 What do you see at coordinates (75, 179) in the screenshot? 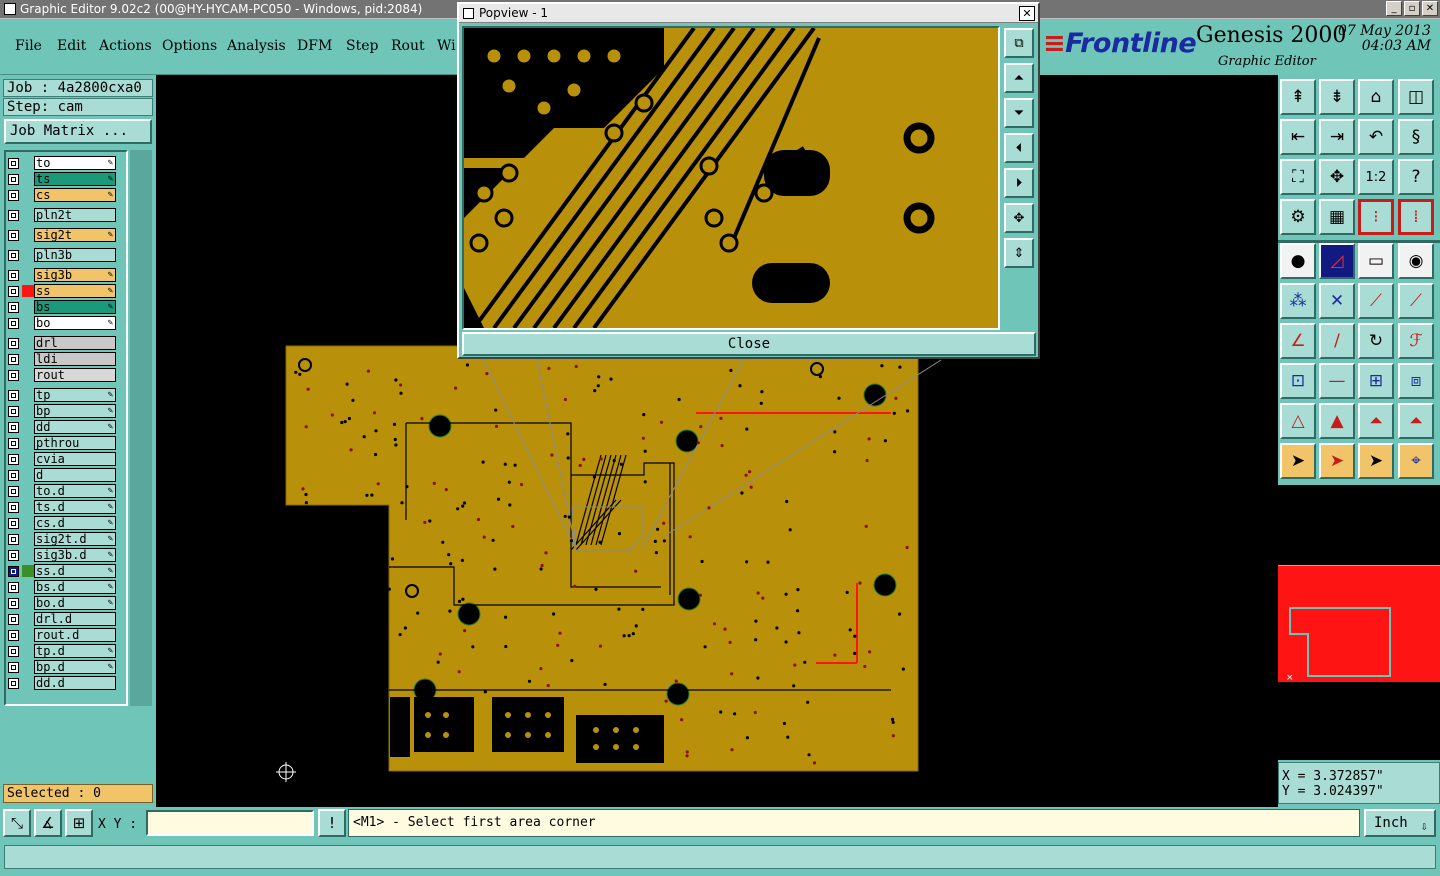
I see `layer-name: ts ✎` at bounding box center [75, 179].